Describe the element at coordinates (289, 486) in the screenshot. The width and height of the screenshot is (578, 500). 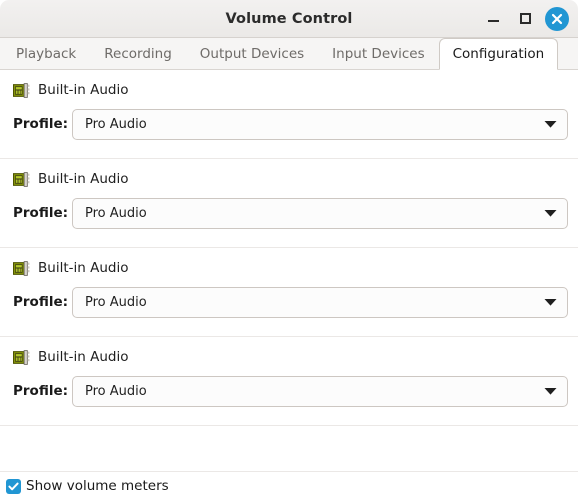
I see `footer-bar: Show volume meters` at that location.